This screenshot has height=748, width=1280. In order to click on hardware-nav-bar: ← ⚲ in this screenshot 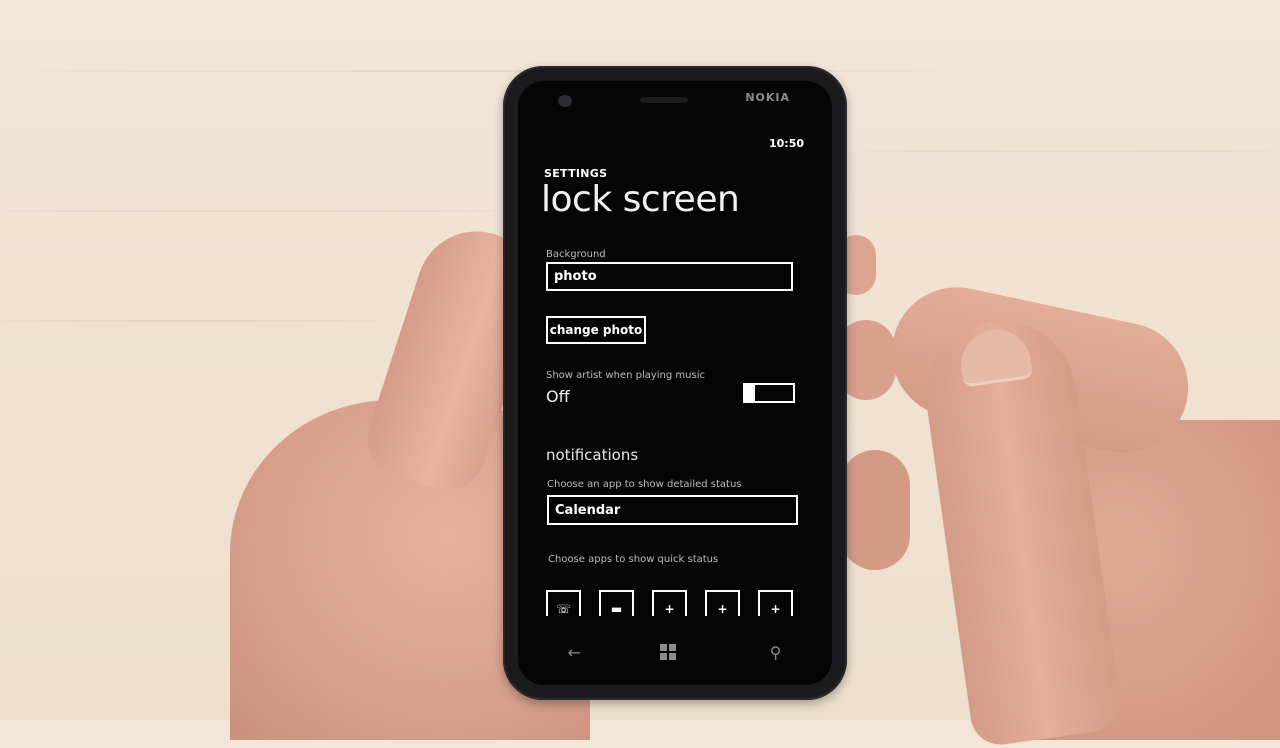, I will do `click(675, 652)`.